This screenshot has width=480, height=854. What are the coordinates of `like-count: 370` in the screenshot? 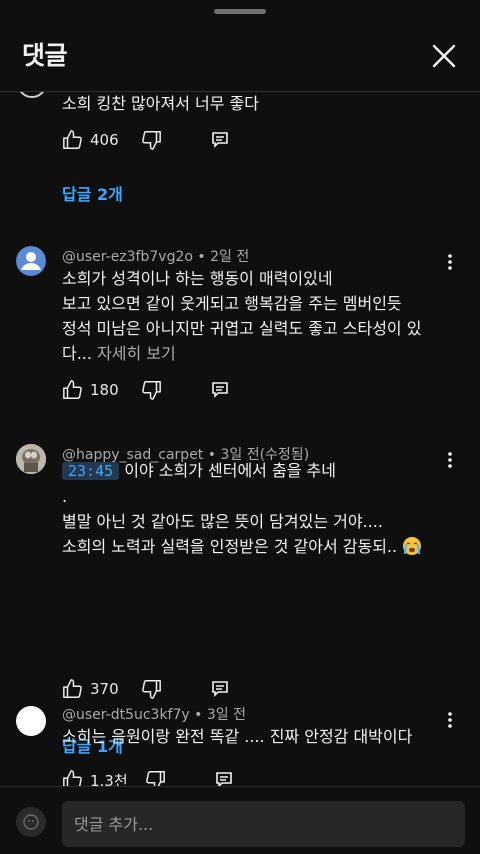 It's located at (104, 689).